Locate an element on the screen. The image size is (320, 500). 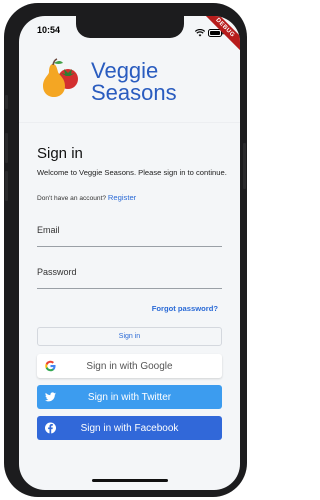
google-sign-in-button: Sign in with Google is located at coordinates (129, 366).